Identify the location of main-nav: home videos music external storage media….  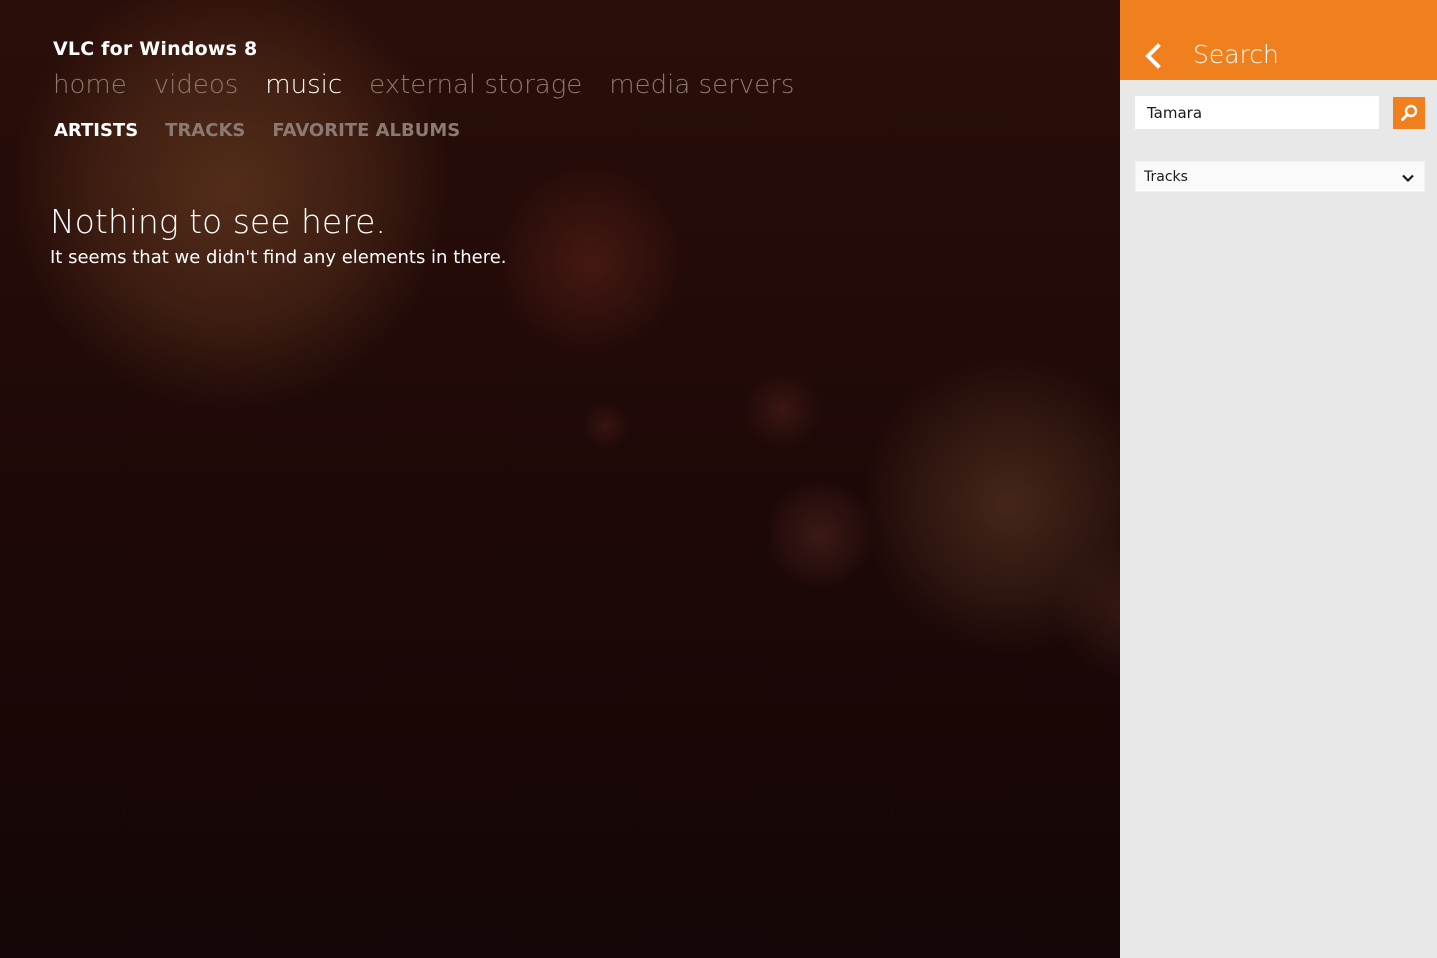
(423, 85).